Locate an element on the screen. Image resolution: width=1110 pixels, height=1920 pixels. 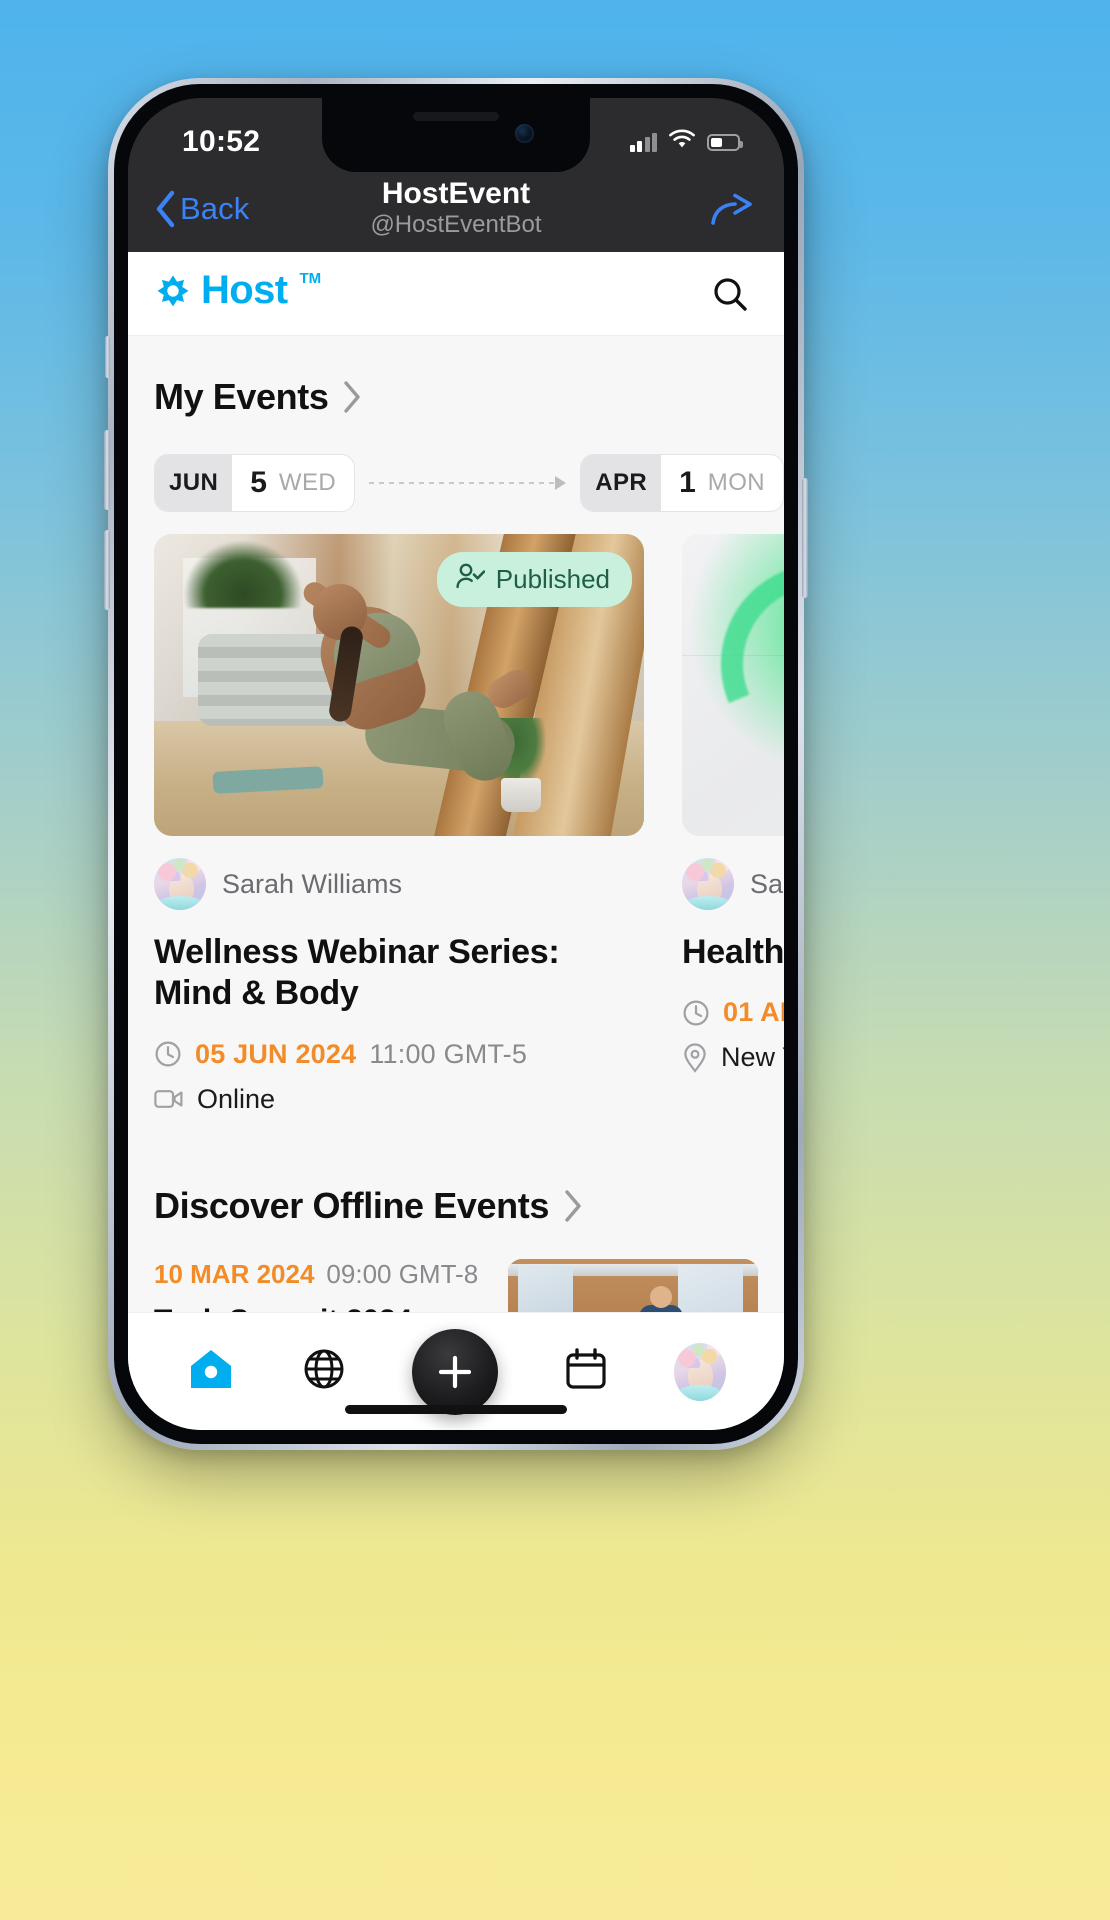
silent-switch is located at coordinates (107, 357).